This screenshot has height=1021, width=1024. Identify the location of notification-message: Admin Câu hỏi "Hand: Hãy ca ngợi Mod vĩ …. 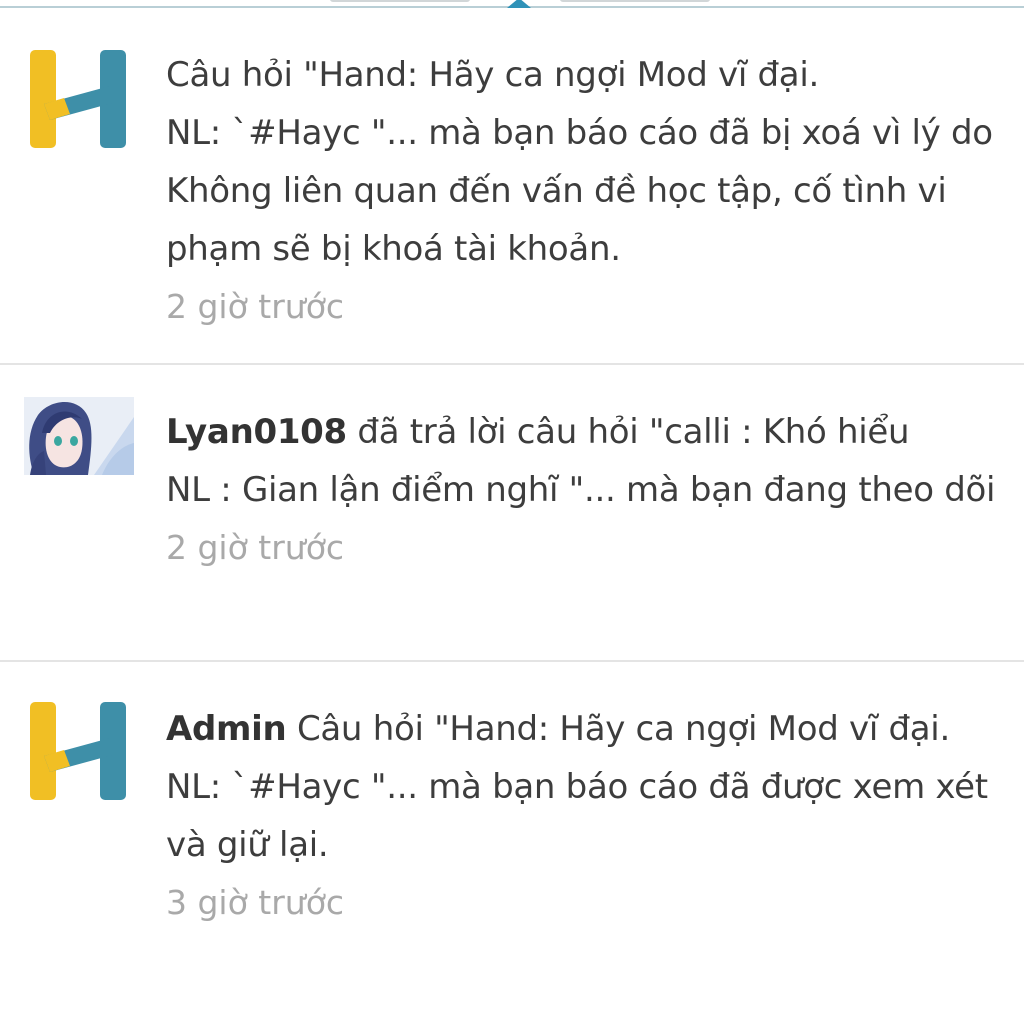
(585, 787).